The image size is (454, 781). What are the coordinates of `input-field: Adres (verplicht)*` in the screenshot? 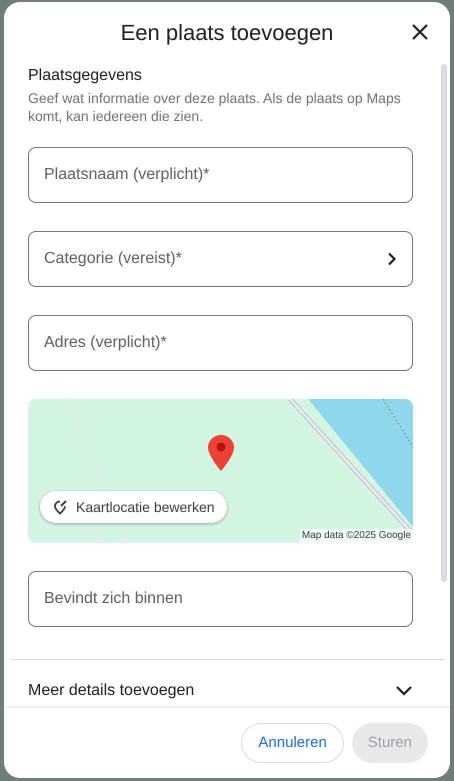 It's located at (220, 343).